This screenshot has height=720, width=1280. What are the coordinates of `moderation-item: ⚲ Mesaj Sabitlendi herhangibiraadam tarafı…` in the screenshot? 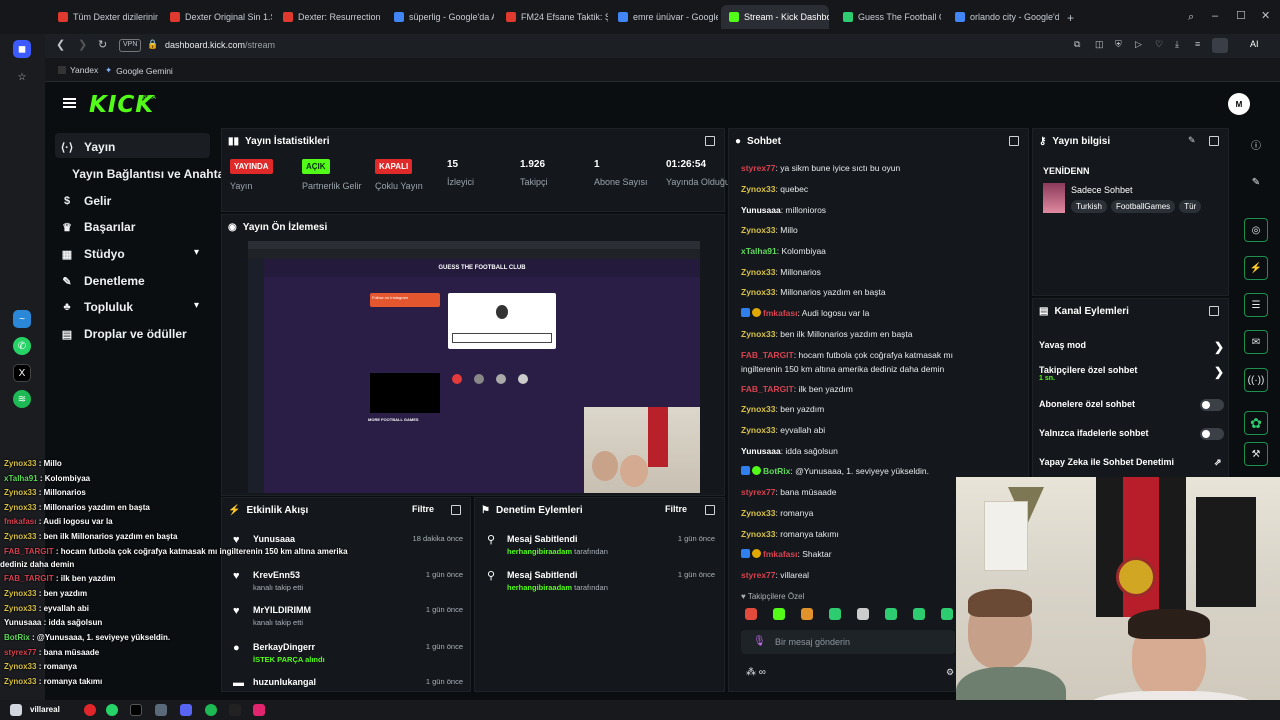 It's located at (601, 549).